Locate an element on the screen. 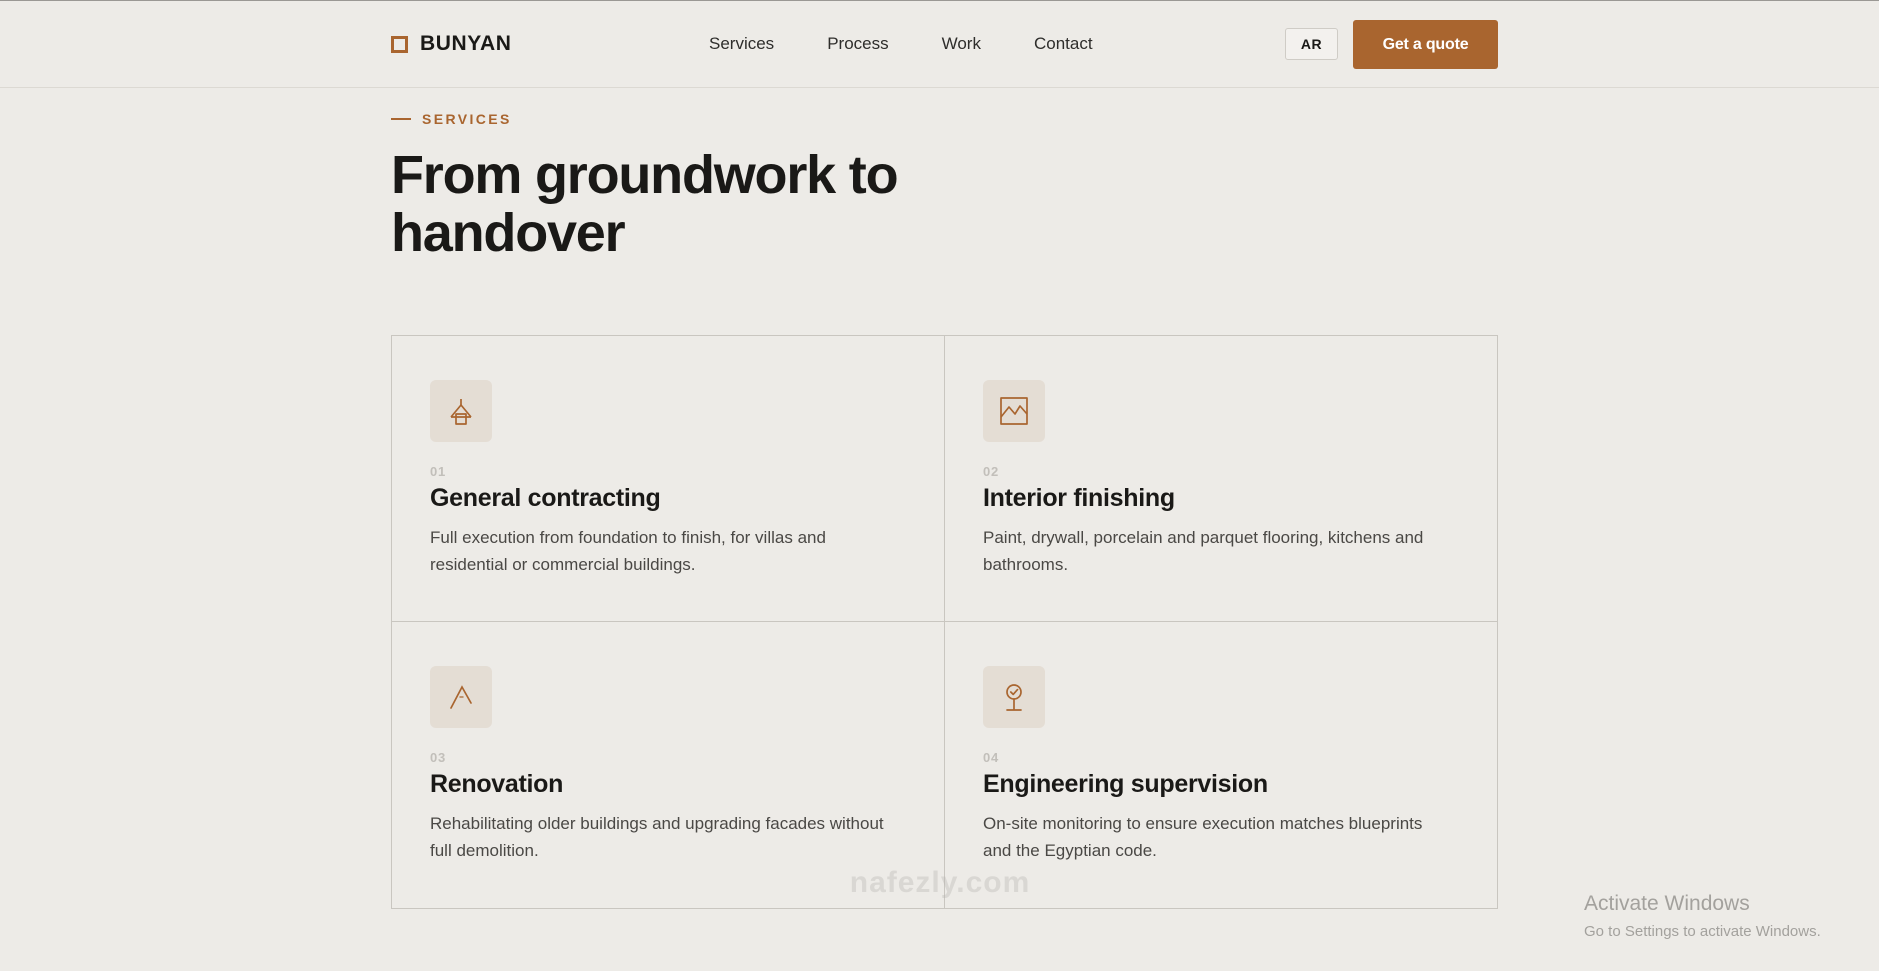 This screenshot has width=1879, height=971. nav-contact: Contact is located at coordinates (1063, 44).